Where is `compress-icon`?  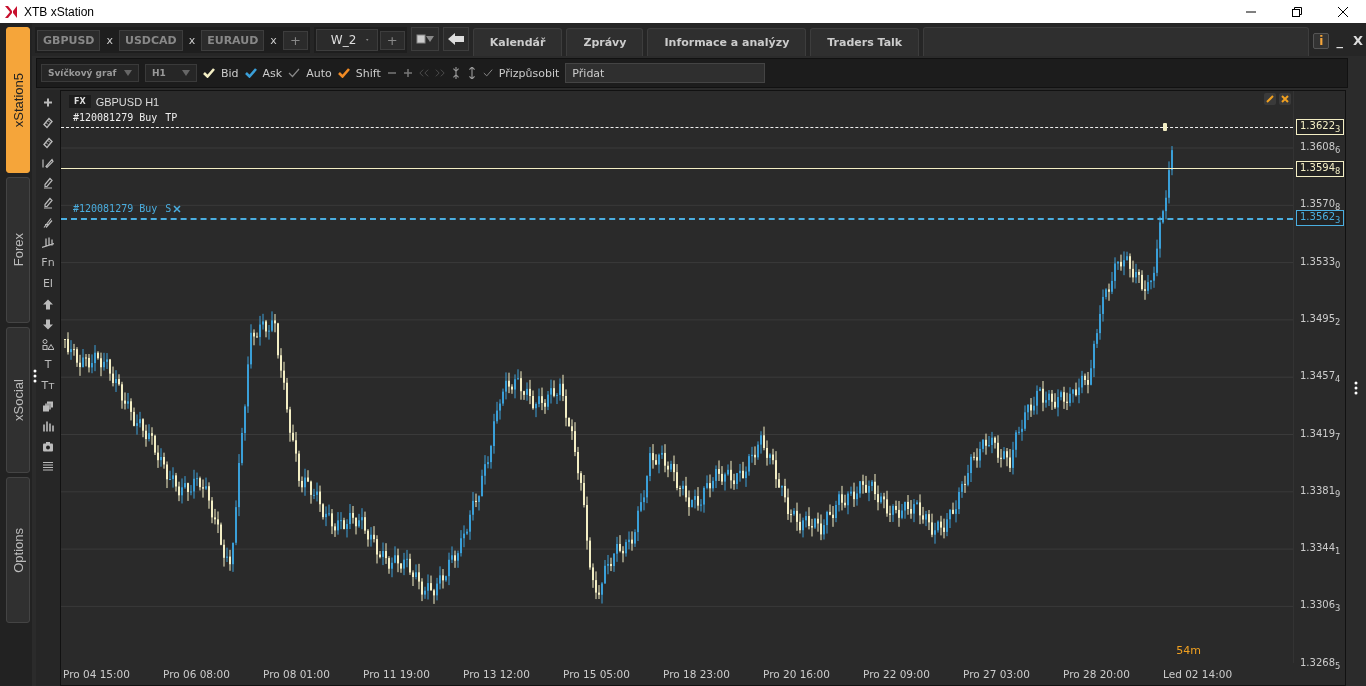
compress-icon is located at coordinates (455, 73).